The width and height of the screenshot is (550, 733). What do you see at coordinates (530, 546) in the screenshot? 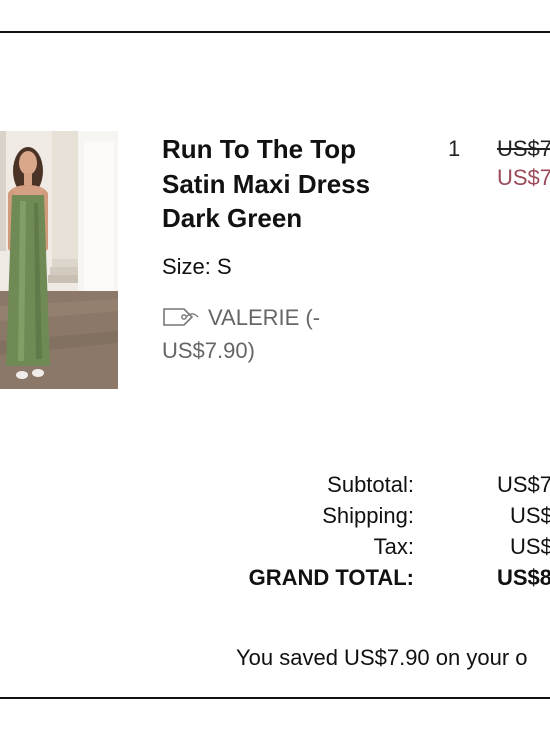
I see `tax-value: US$` at bounding box center [530, 546].